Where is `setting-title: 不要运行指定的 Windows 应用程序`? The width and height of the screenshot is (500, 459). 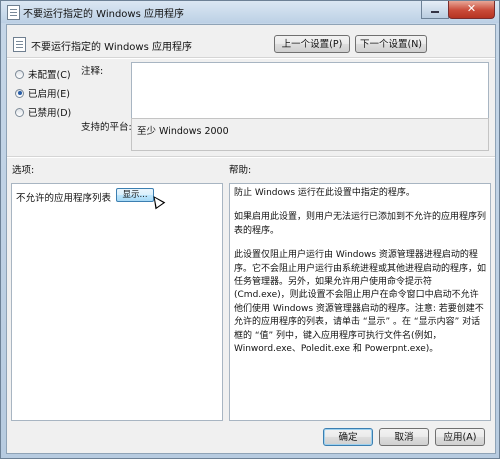
setting-title: 不要运行指定的 Windows 应用程序 is located at coordinates (111, 47).